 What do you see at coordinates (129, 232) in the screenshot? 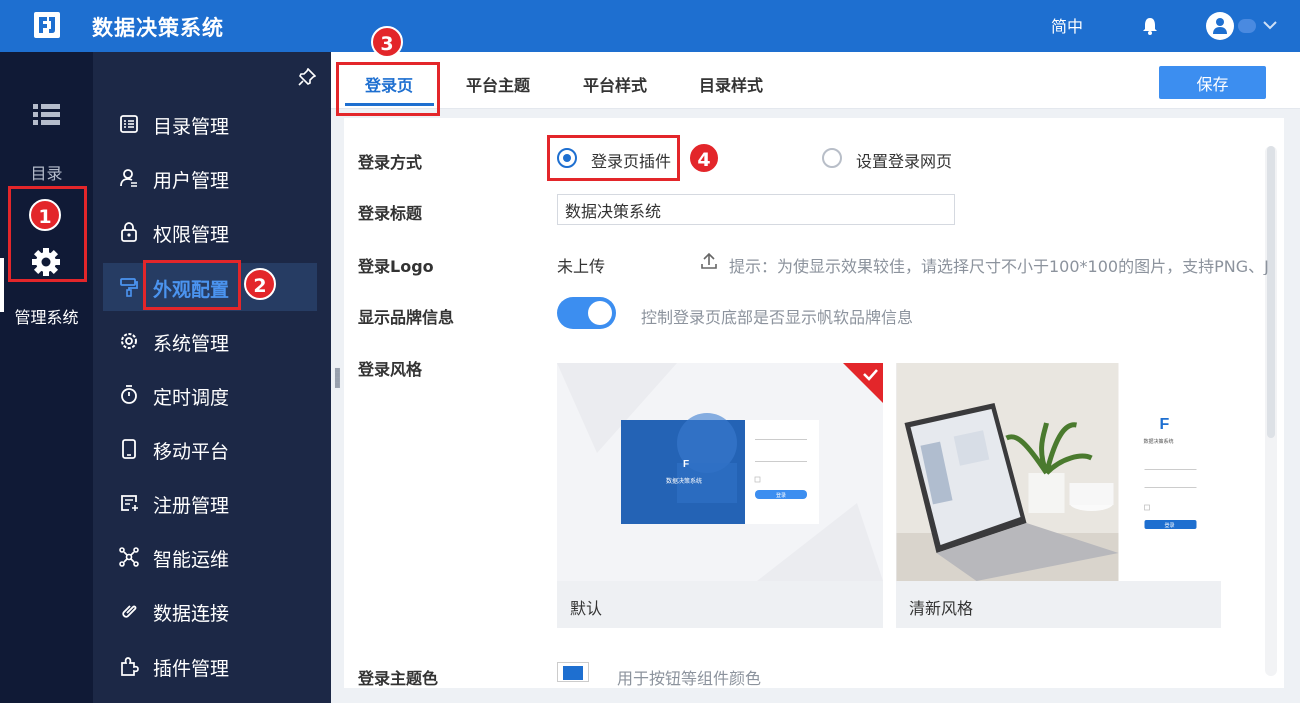
I see `lock-icon` at bounding box center [129, 232].